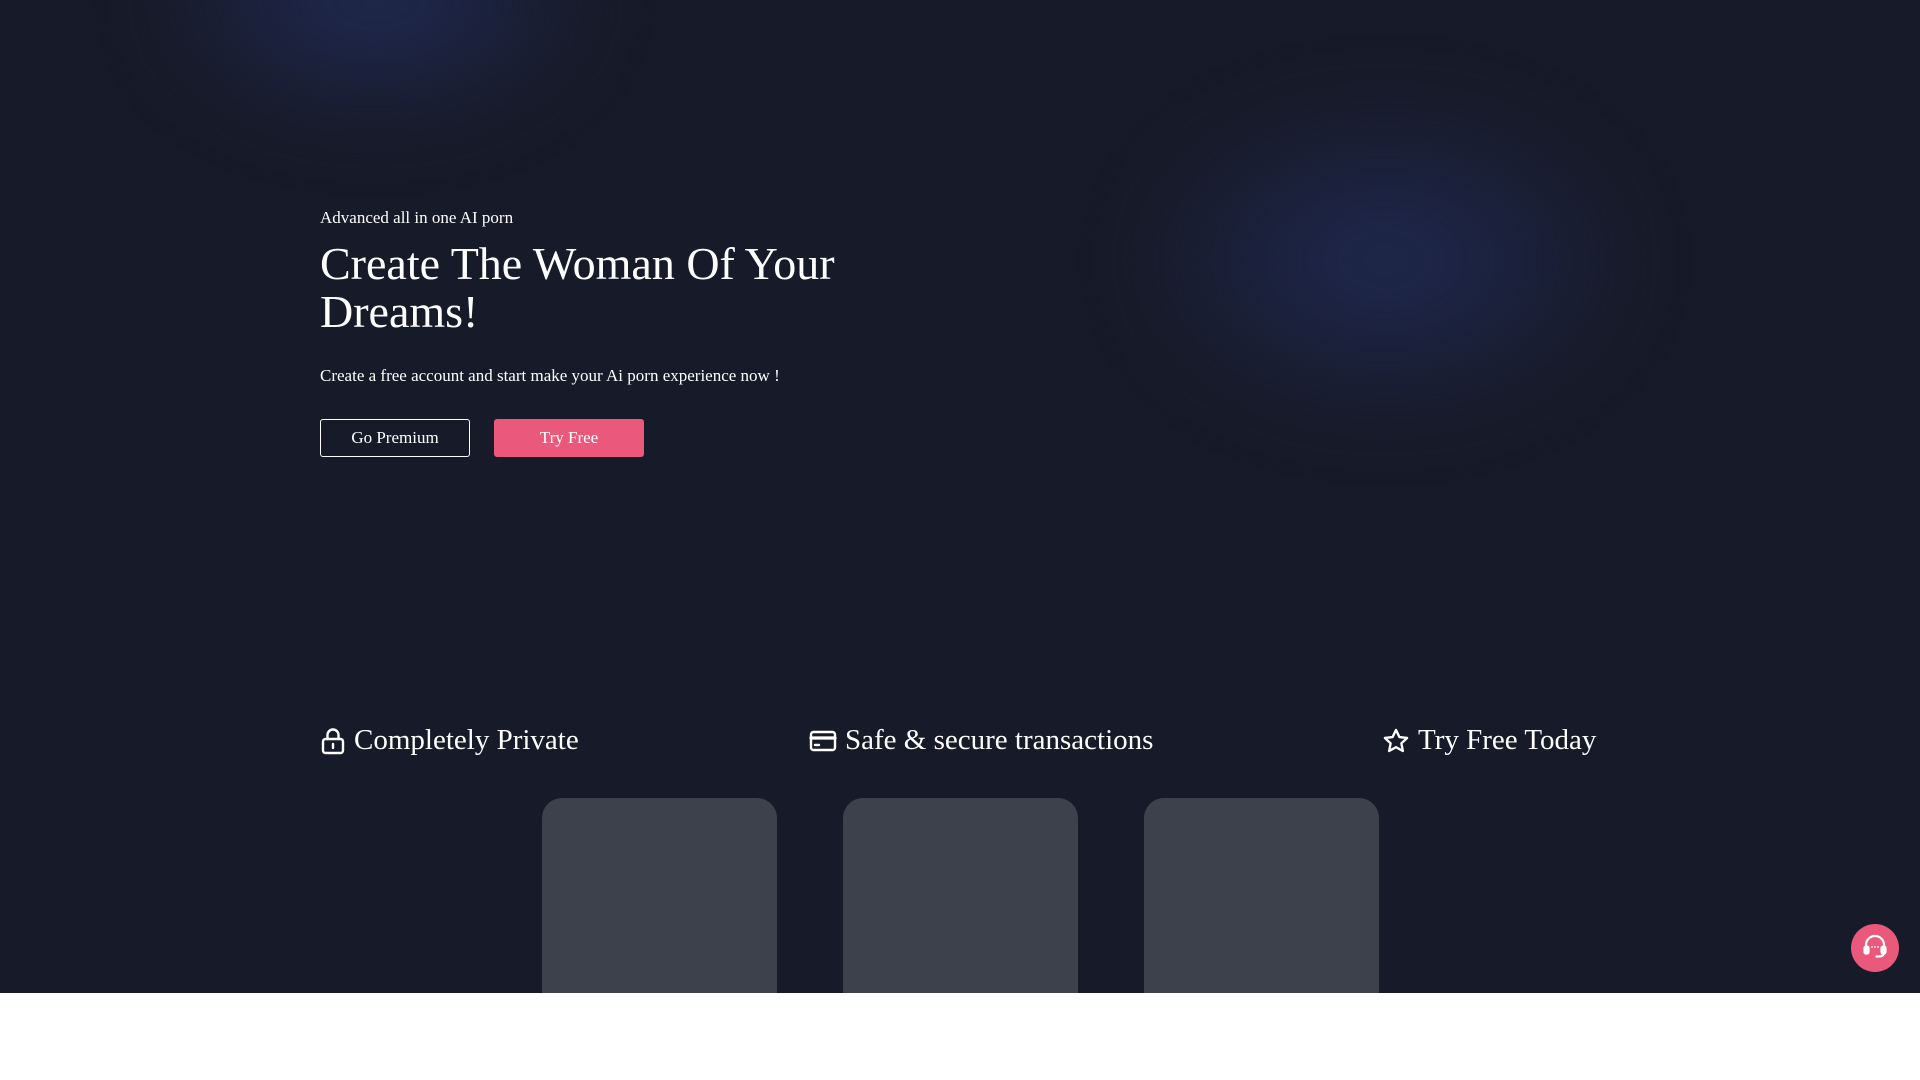 The width and height of the screenshot is (1920, 1080). Describe the element at coordinates (569, 438) in the screenshot. I see `try-free-button: Try Free` at that location.